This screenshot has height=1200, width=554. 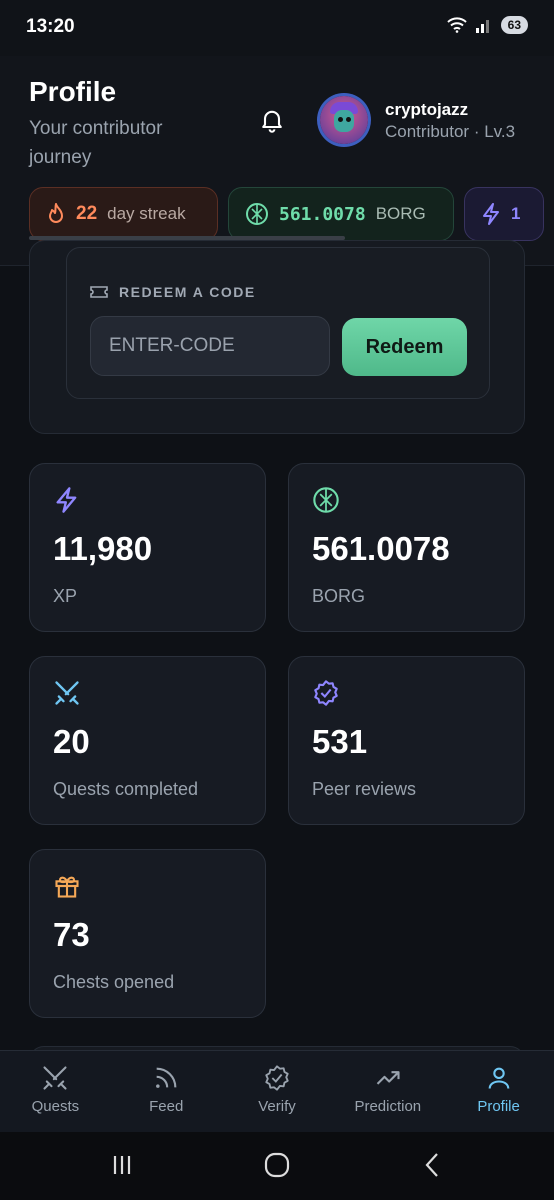 What do you see at coordinates (498, 1106) in the screenshot?
I see `nav-label: Profile` at bounding box center [498, 1106].